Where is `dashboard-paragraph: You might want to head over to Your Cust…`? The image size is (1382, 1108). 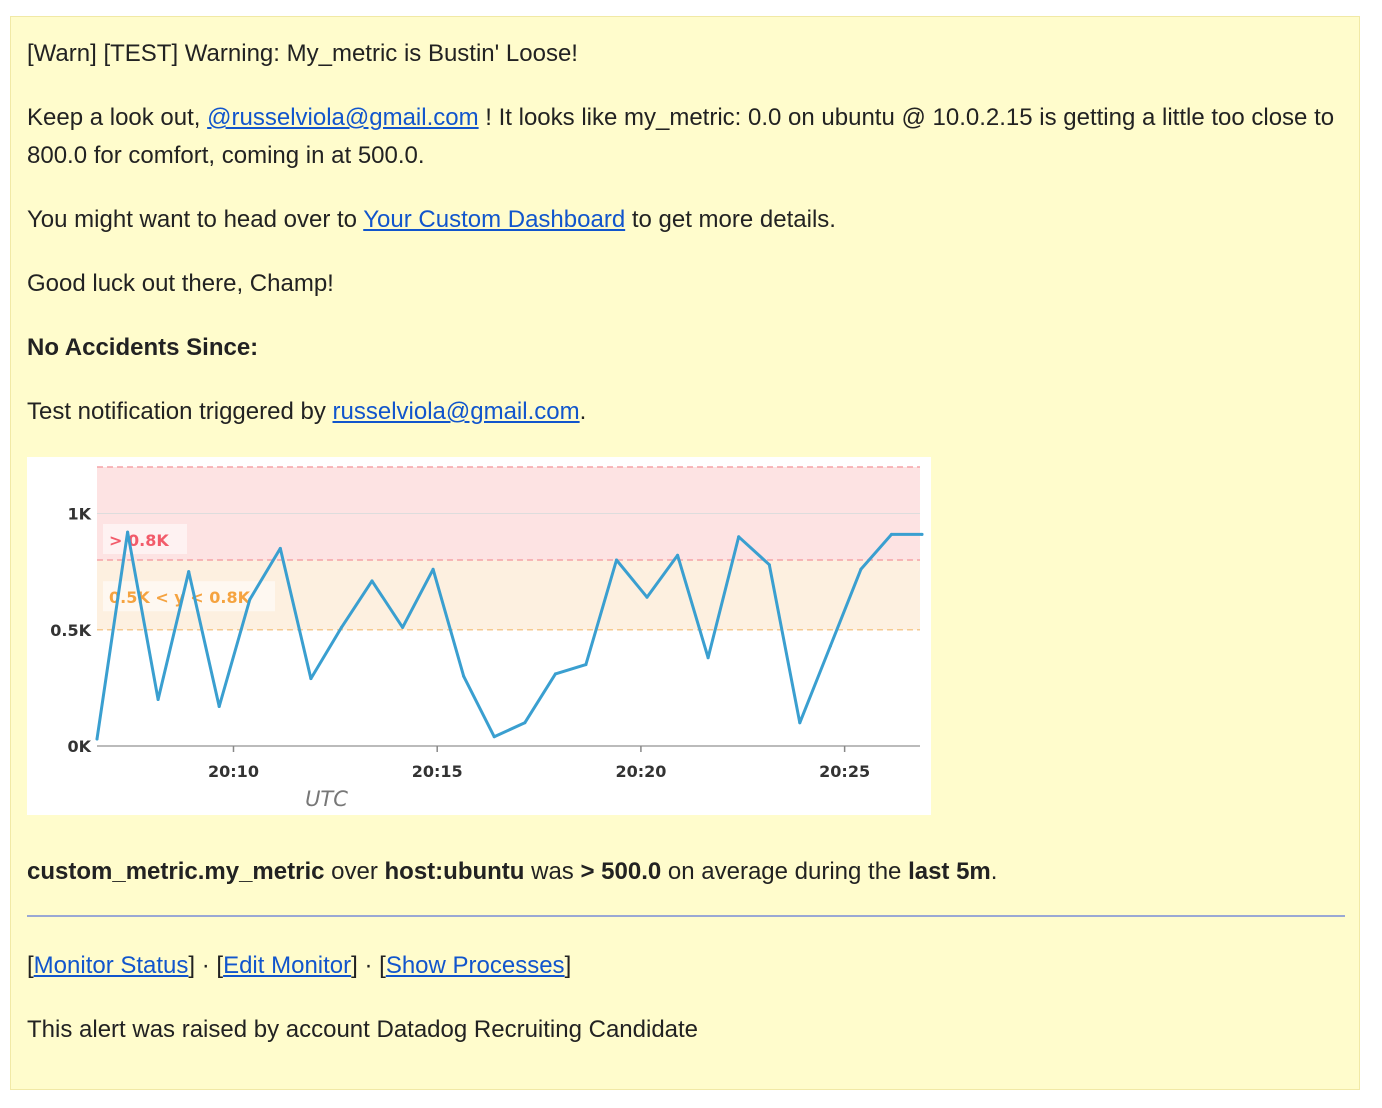 dashboard-paragraph: You might want to head over to Your Cust… is located at coordinates (431, 220).